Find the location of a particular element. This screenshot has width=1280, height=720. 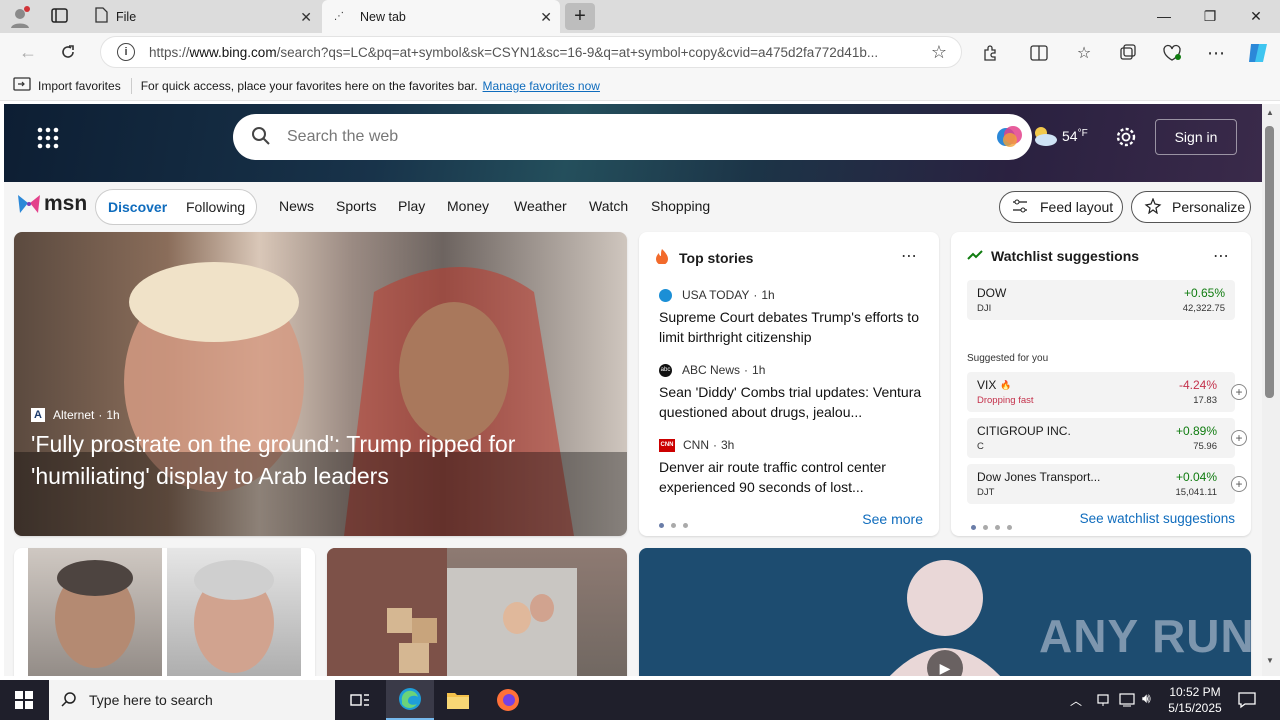

search-input: Search the web is located at coordinates (342, 137).